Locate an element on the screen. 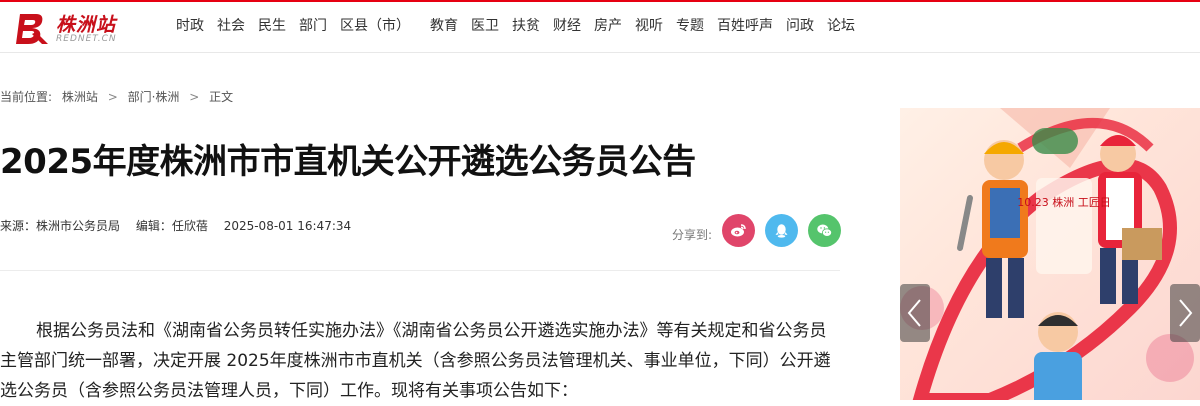 This screenshot has width=1200, height=406. article-title: 2025年度株洲市市直机关公开遴选公务员公告 is located at coordinates (348, 162).